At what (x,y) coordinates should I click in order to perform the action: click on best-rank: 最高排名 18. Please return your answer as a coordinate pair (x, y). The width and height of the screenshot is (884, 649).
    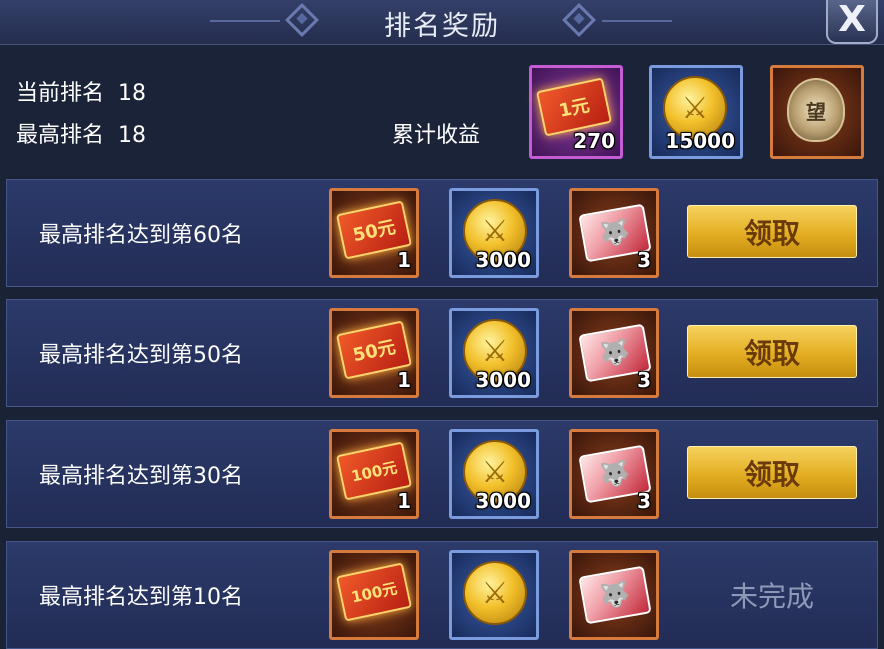
    Looking at the image, I should click on (81, 133).